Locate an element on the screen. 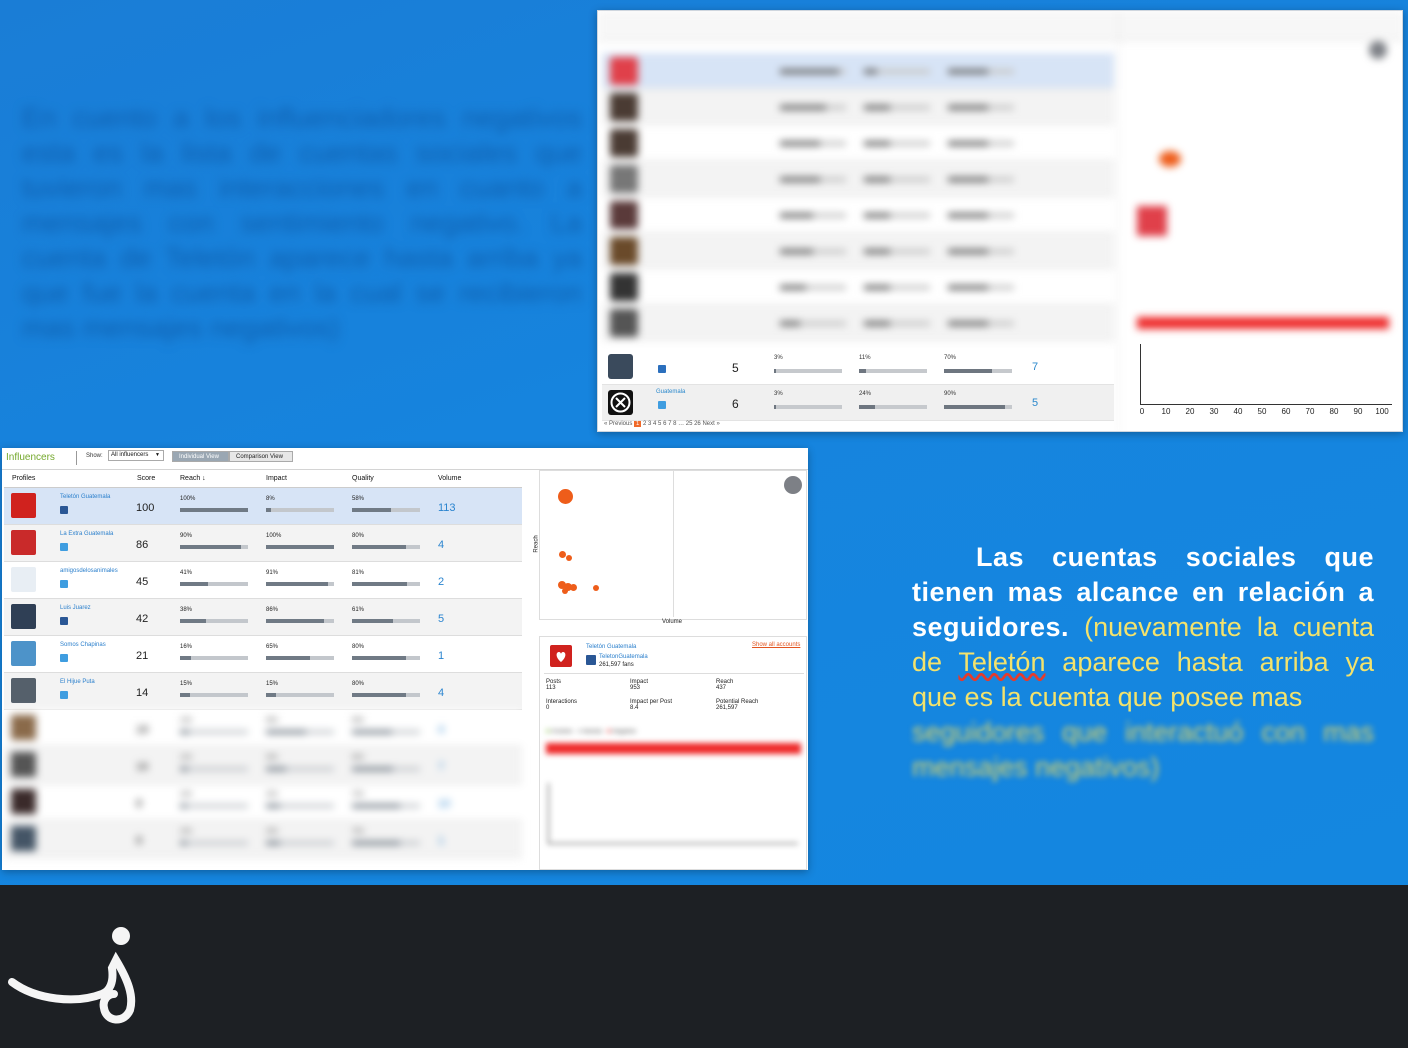  impact-value: 11% is located at coordinates (865, 358).